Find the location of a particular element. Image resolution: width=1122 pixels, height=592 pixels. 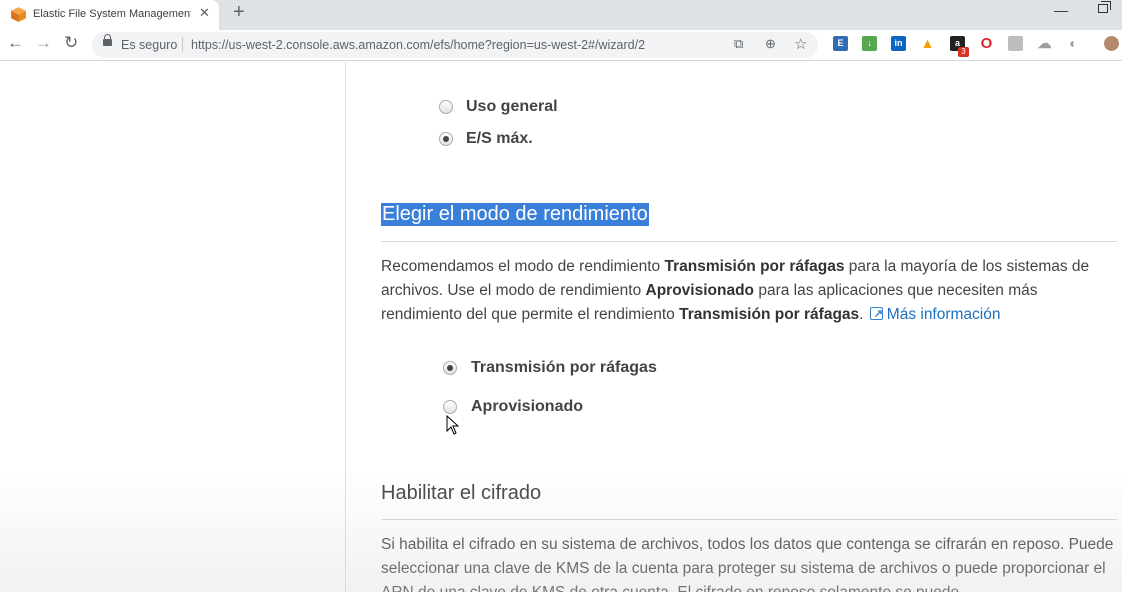

radio-label: Transmisión por ráfagas is located at coordinates (564, 367).